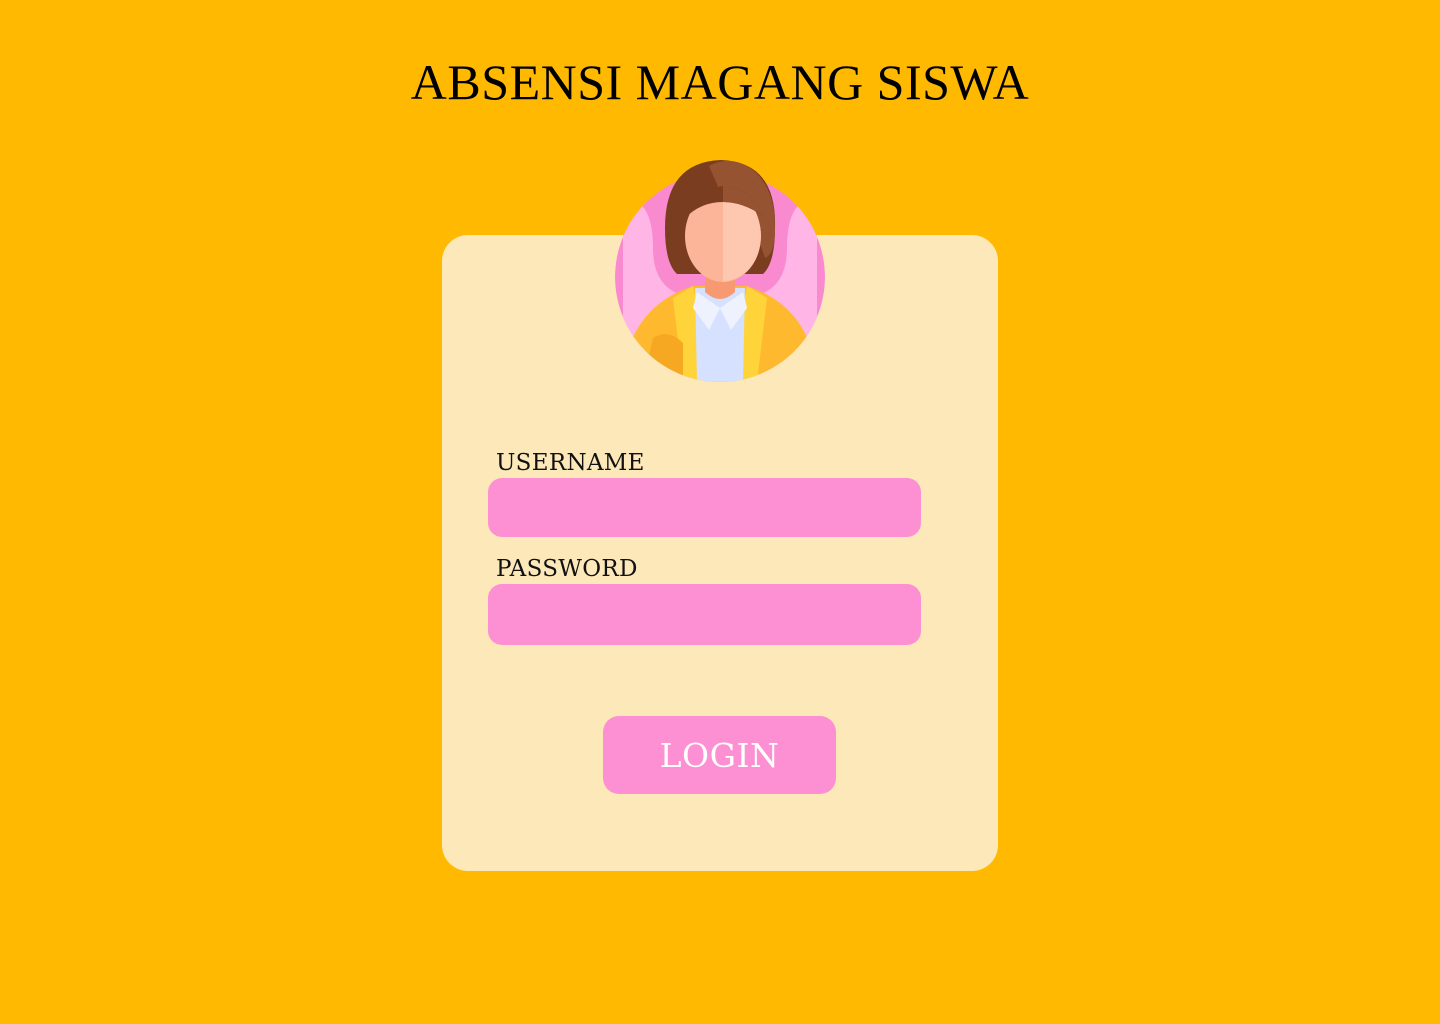  I want to click on username-input, so click(704, 507).